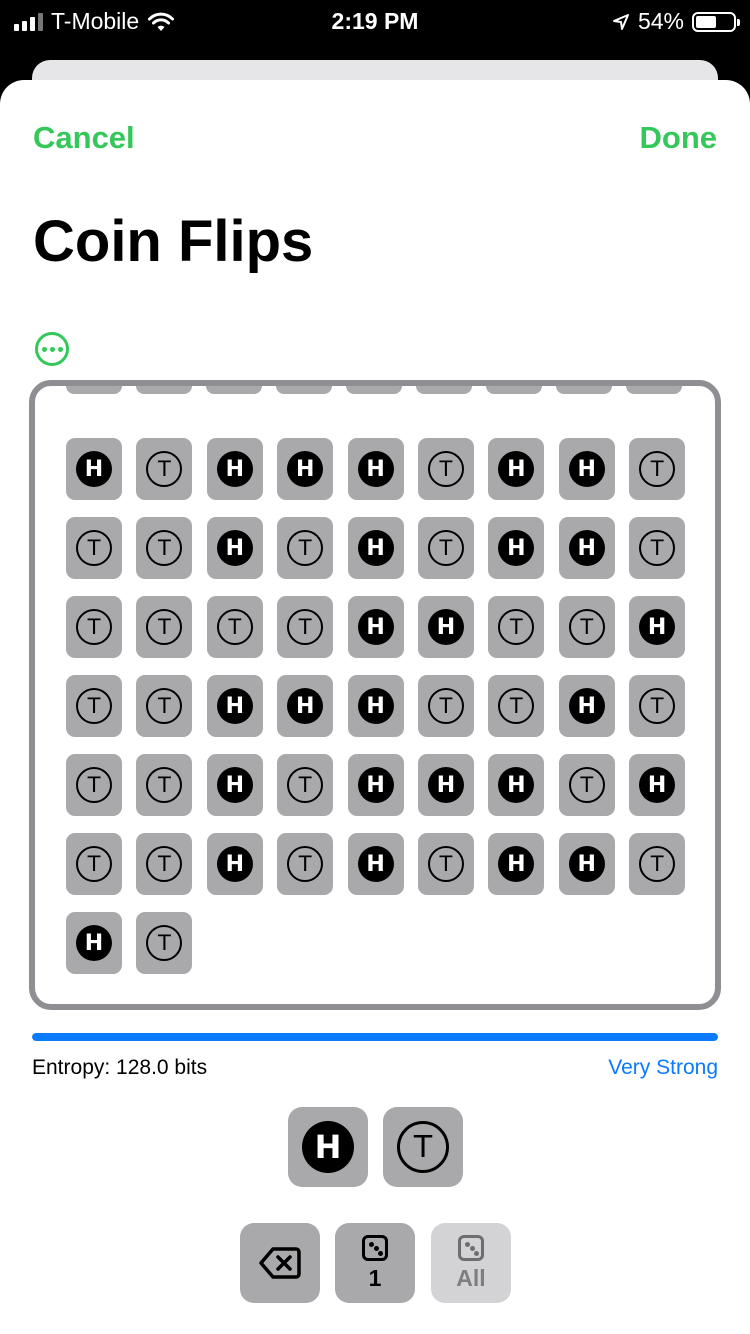  Describe the element at coordinates (375, 1263) in the screenshot. I see `roll-one-button: 1` at that location.